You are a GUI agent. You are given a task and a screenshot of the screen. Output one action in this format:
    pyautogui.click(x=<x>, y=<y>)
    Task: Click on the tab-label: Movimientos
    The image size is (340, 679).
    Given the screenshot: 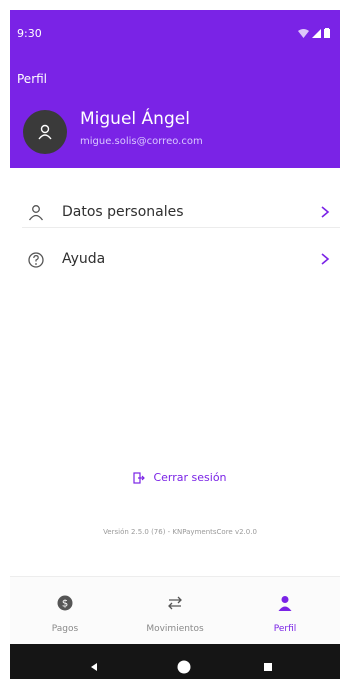 What is the action you would take?
    pyautogui.click(x=175, y=629)
    